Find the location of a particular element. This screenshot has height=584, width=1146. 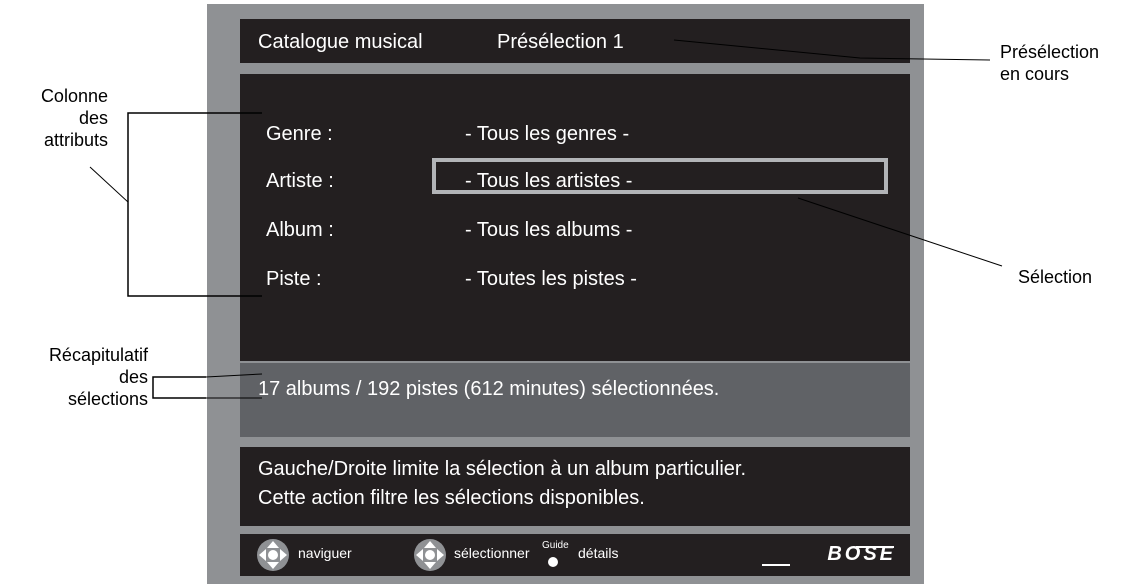

annotation-preset-line2: en cours is located at coordinates (1035, 74).